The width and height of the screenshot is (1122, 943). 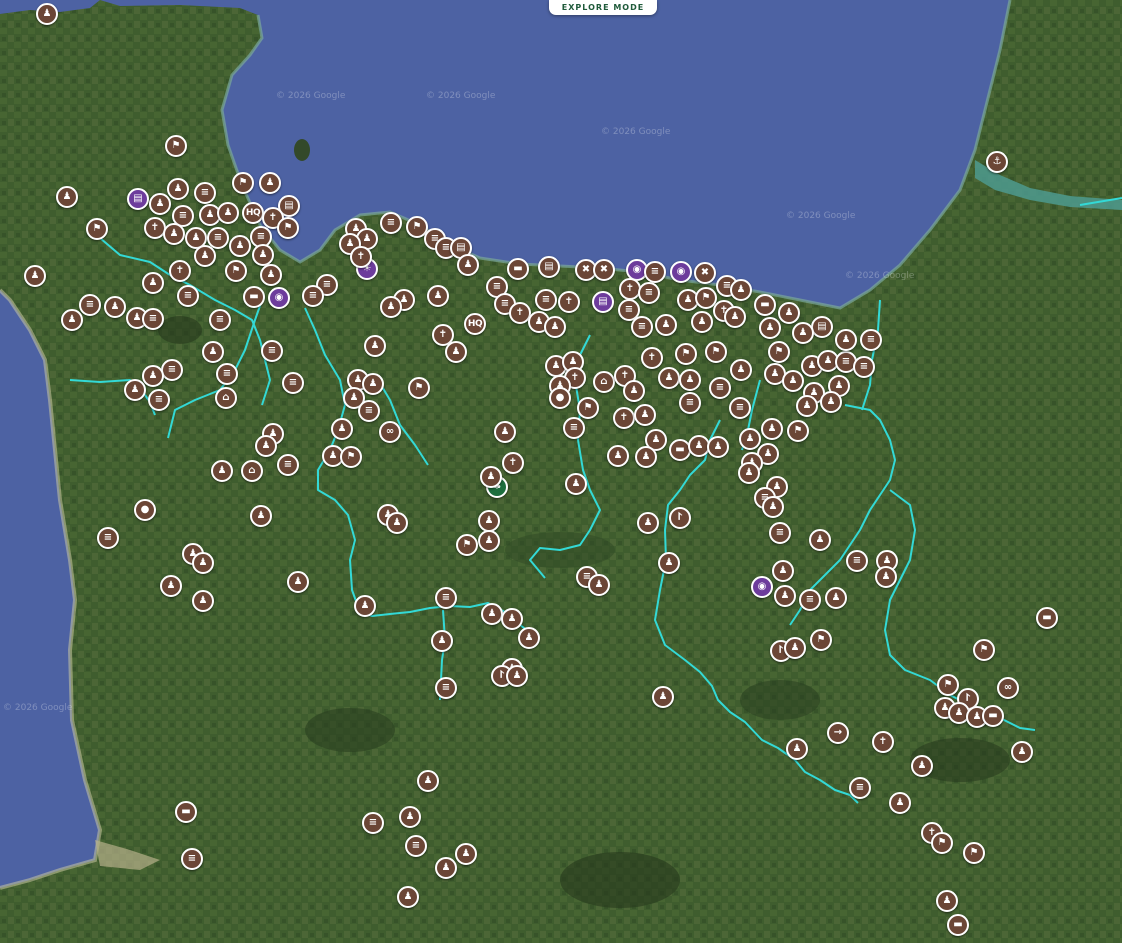 I want to click on headquarters-marker: HQ, so click(x=253, y=213).